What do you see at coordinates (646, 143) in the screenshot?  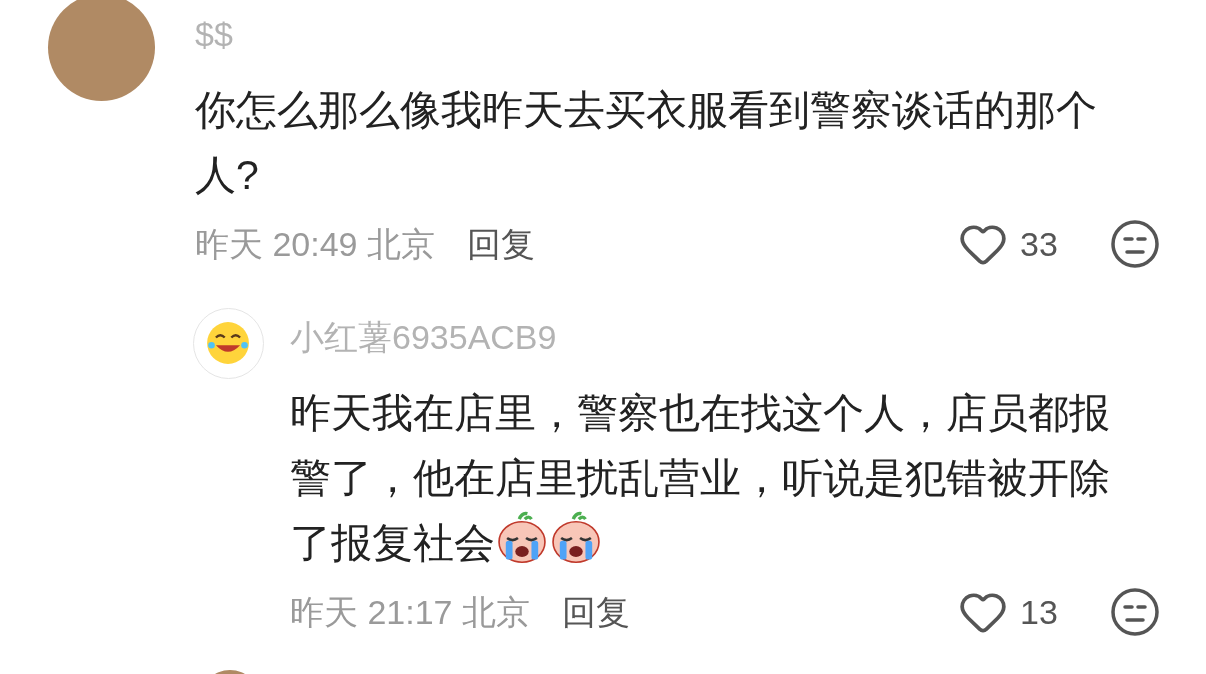 I see `comment-text: 你怎么那么像我昨天去买衣服看到警察谈话的那个人?` at bounding box center [646, 143].